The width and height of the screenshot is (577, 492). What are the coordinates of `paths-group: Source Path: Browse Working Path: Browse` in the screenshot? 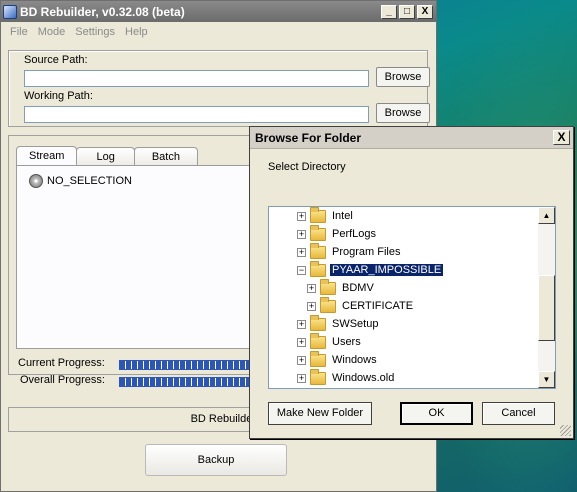 It's located at (219, 88).